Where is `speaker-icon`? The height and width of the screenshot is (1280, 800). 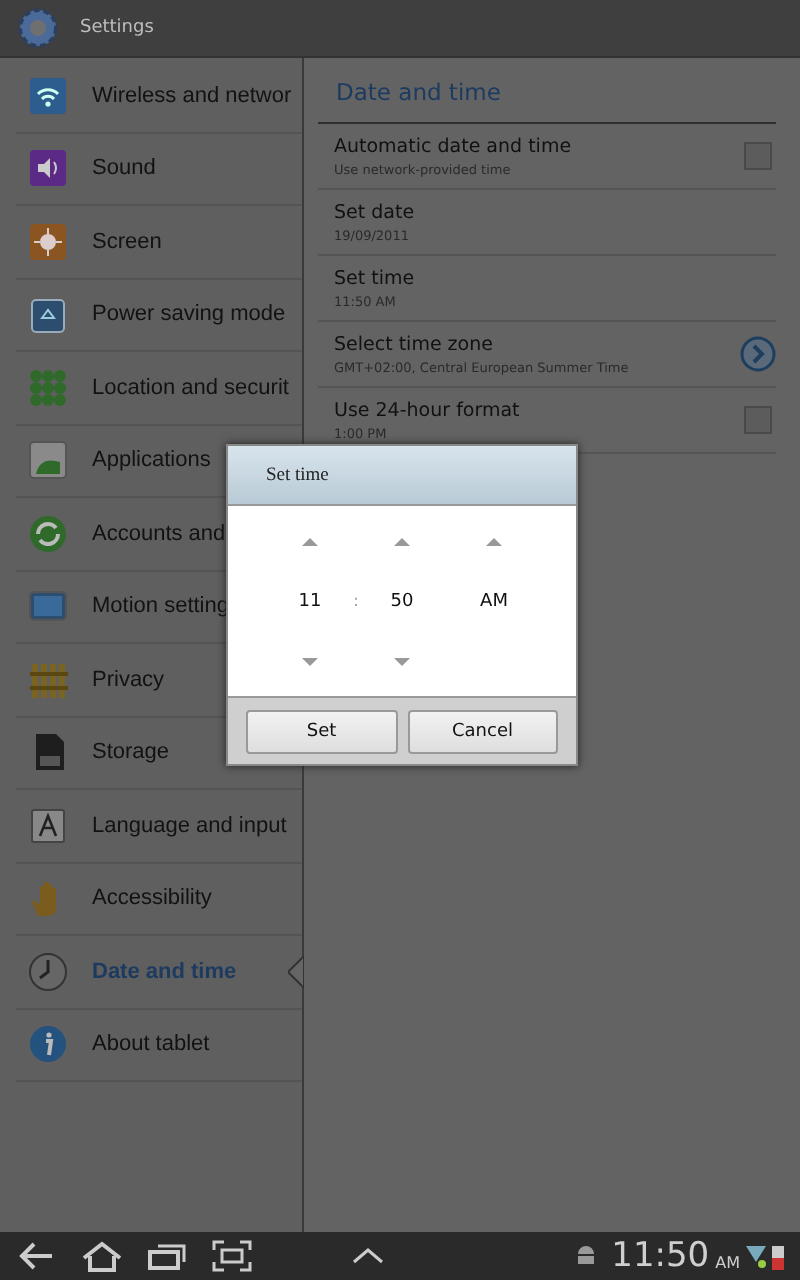
speaker-icon is located at coordinates (48, 168).